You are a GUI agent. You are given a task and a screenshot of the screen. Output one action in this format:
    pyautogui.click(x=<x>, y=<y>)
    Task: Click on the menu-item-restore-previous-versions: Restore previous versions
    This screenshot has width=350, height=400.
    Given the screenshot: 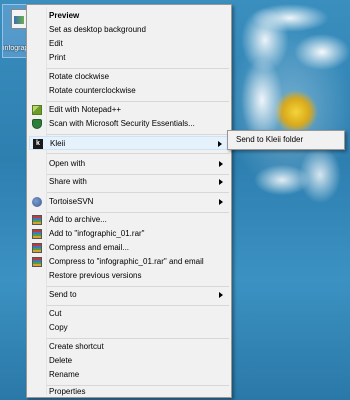 What is the action you would take?
    pyautogui.click(x=129, y=276)
    